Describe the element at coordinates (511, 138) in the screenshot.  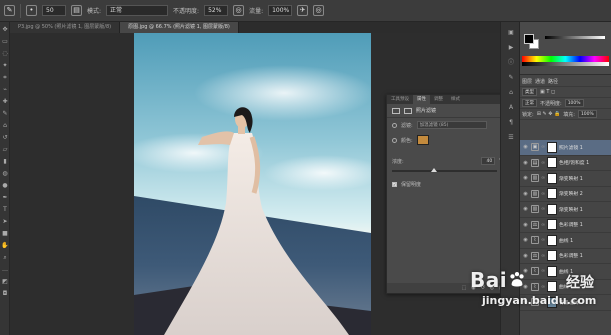
I see `properties-icon: ☰` at that location.